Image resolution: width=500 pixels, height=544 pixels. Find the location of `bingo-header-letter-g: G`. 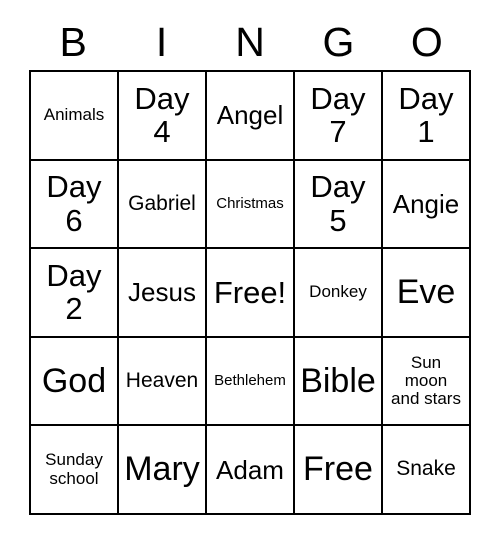

bingo-header-letter-g: G is located at coordinates (338, 41).